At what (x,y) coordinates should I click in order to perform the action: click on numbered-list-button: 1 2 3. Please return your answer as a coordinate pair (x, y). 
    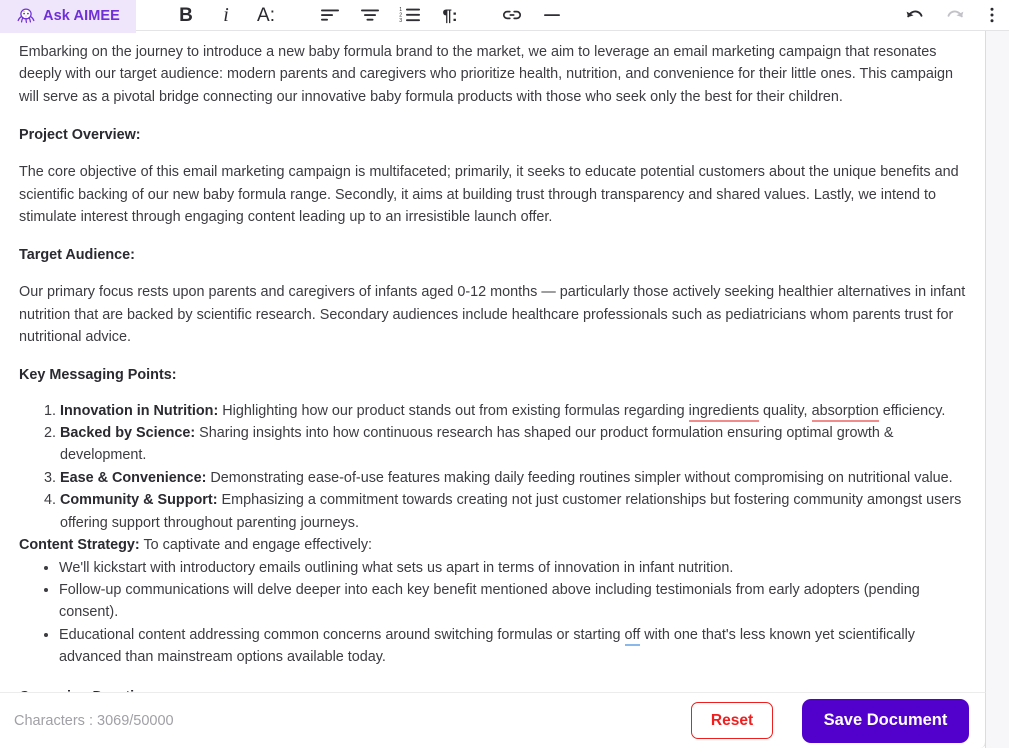
    Looking at the image, I should click on (410, 15).